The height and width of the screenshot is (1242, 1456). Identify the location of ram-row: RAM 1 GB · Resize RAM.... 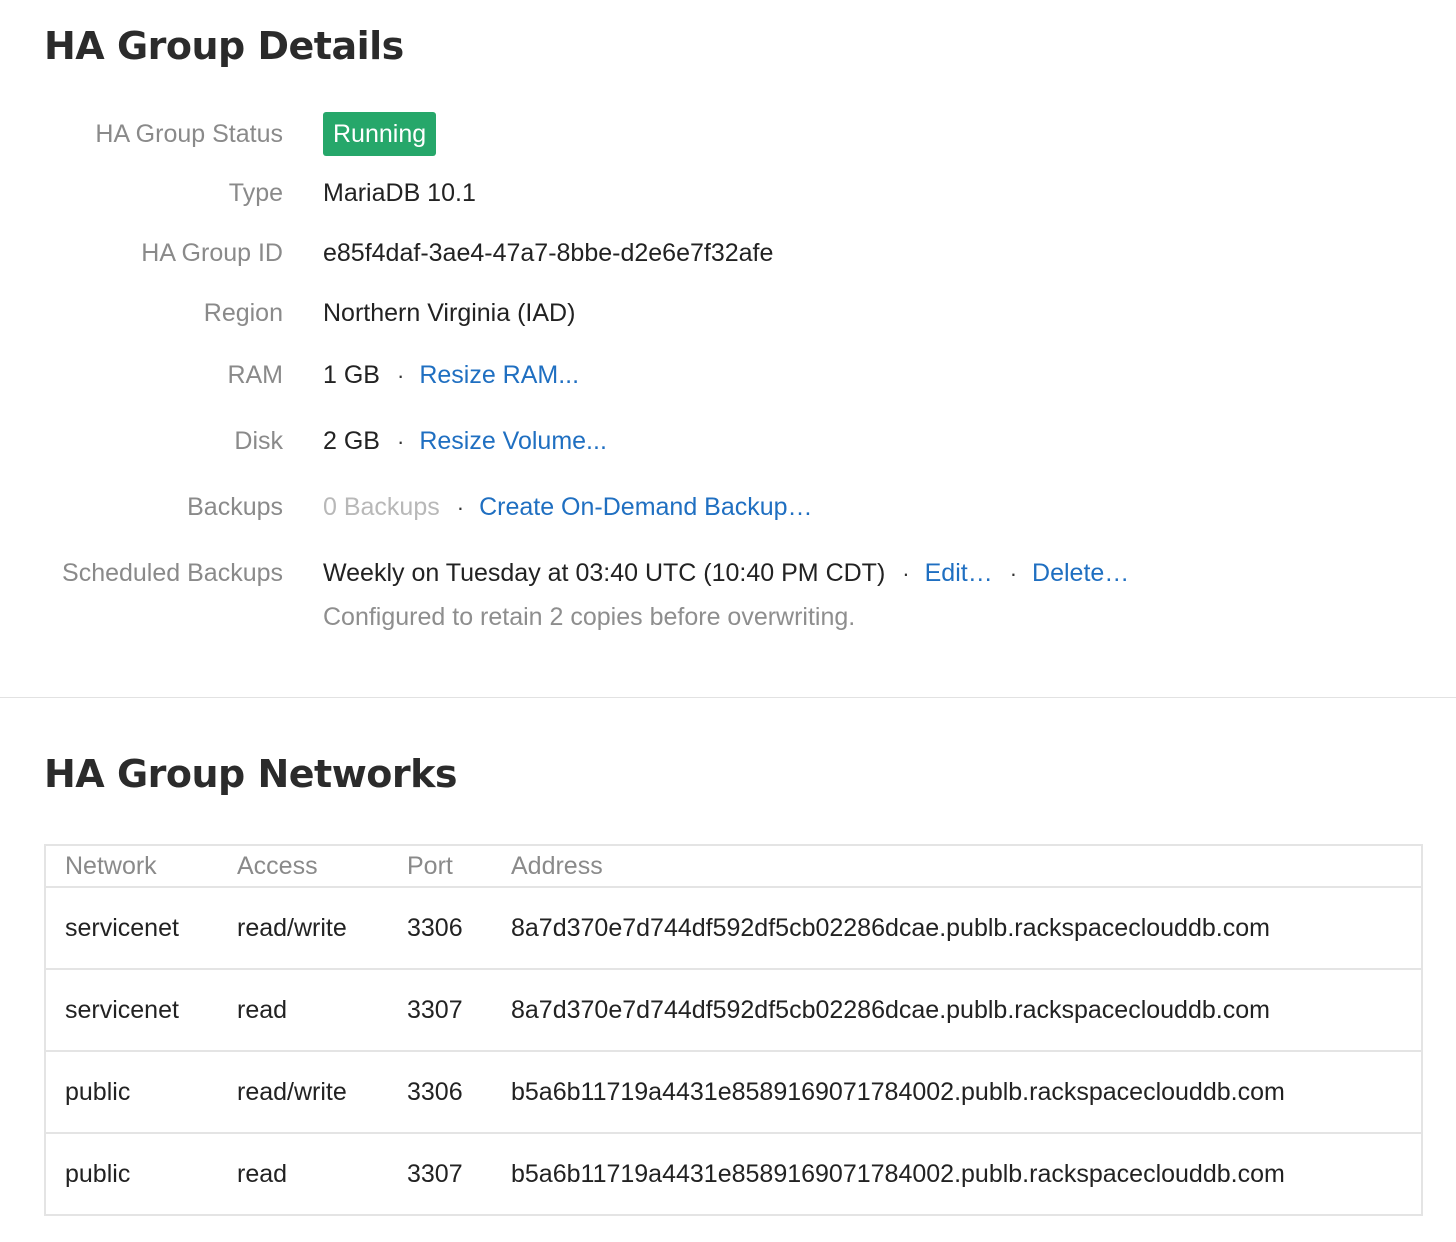
(728, 375).